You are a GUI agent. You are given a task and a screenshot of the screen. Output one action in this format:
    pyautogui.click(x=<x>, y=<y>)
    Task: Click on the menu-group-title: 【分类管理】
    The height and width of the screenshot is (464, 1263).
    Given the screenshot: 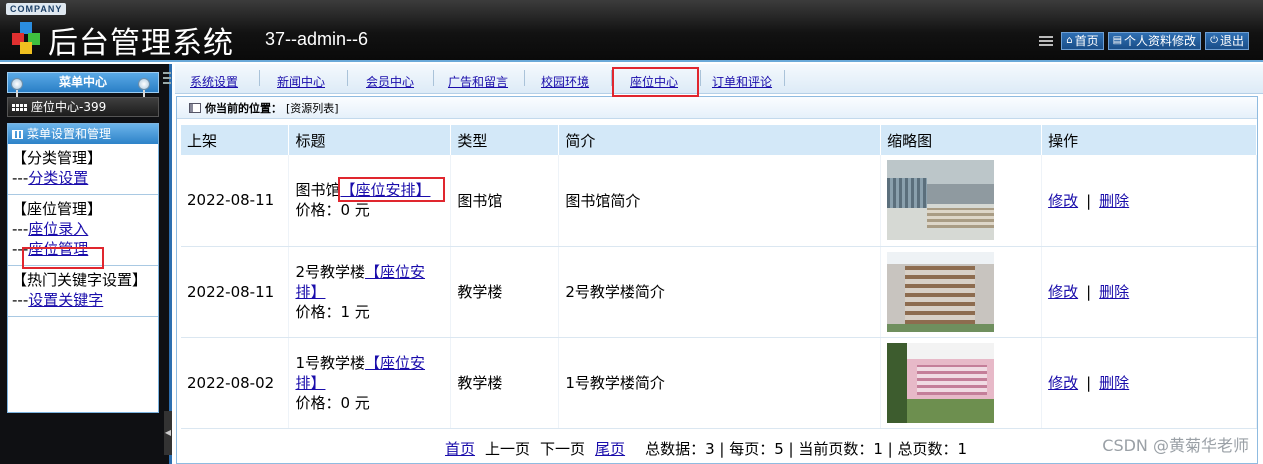 What is the action you would take?
    pyautogui.click(x=57, y=158)
    